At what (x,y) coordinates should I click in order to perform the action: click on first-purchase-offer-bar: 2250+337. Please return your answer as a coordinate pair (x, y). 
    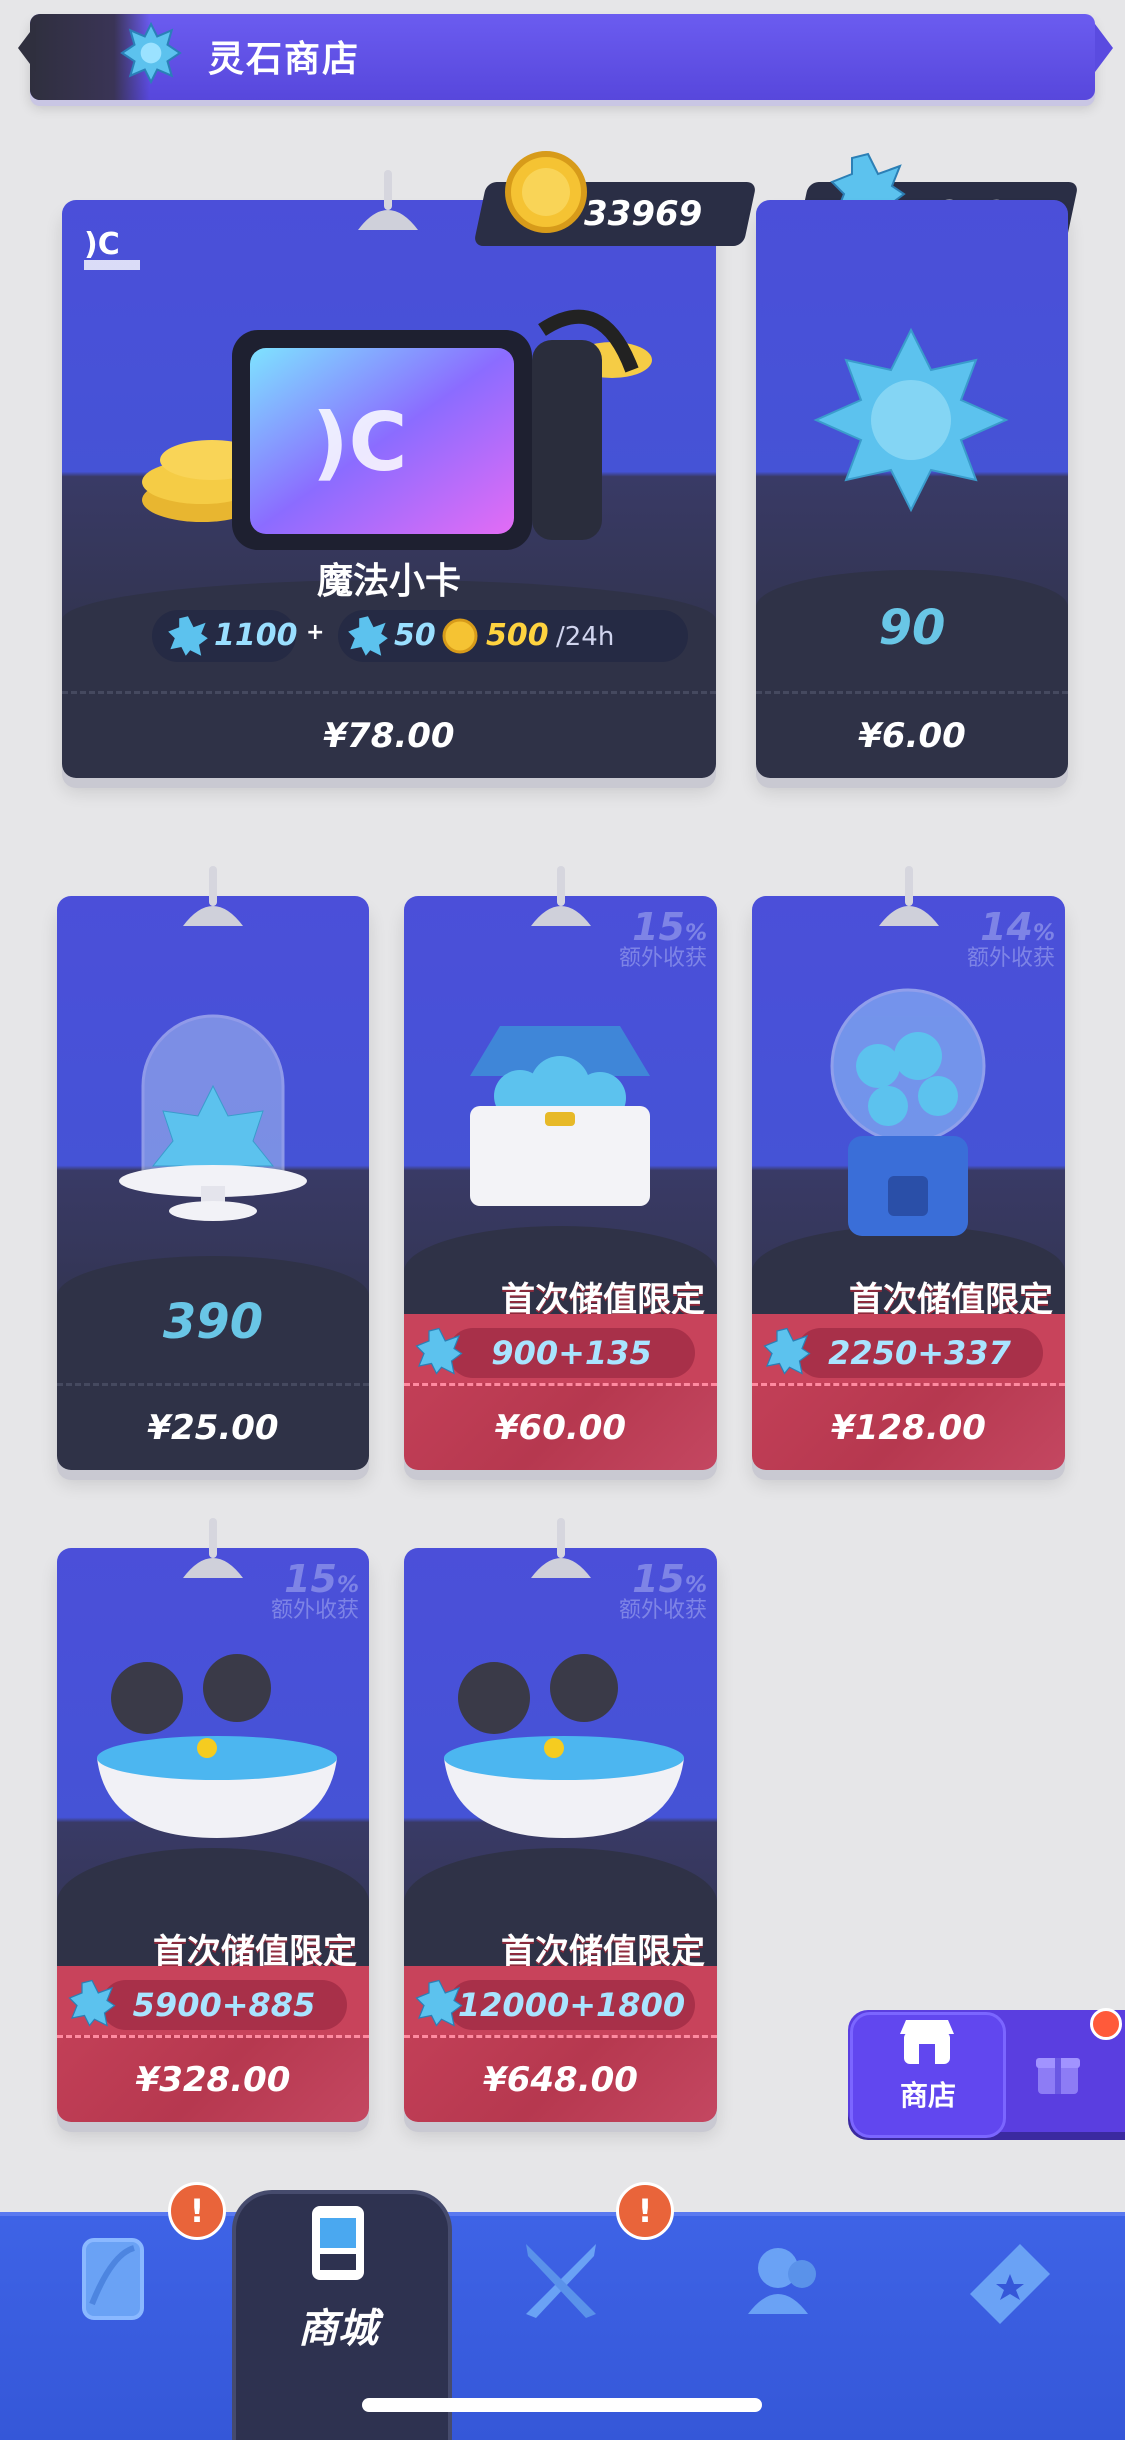
    Looking at the image, I should click on (908, 1352).